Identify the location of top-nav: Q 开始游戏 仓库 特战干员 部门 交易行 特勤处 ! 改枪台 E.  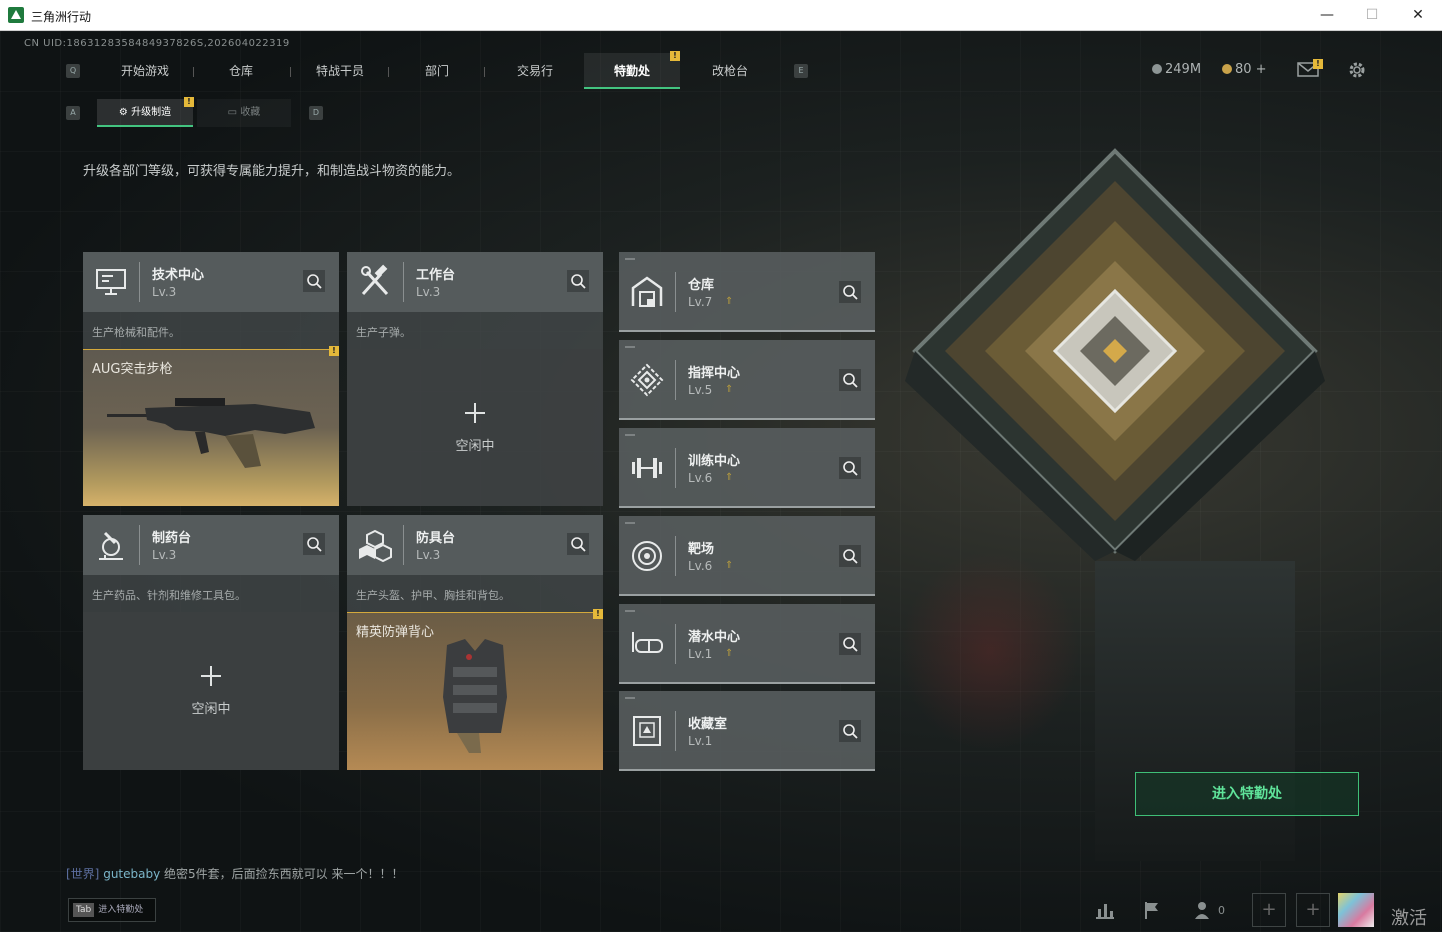
(437, 70).